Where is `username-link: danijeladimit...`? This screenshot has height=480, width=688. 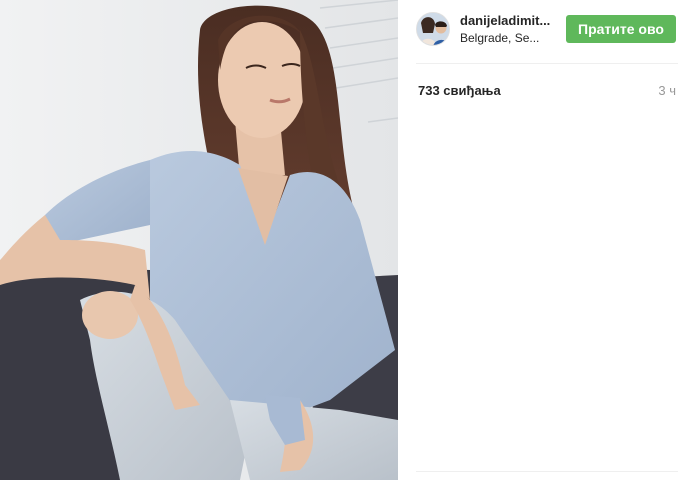 username-link: danijeladimit... is located at coordinates (510, 21).